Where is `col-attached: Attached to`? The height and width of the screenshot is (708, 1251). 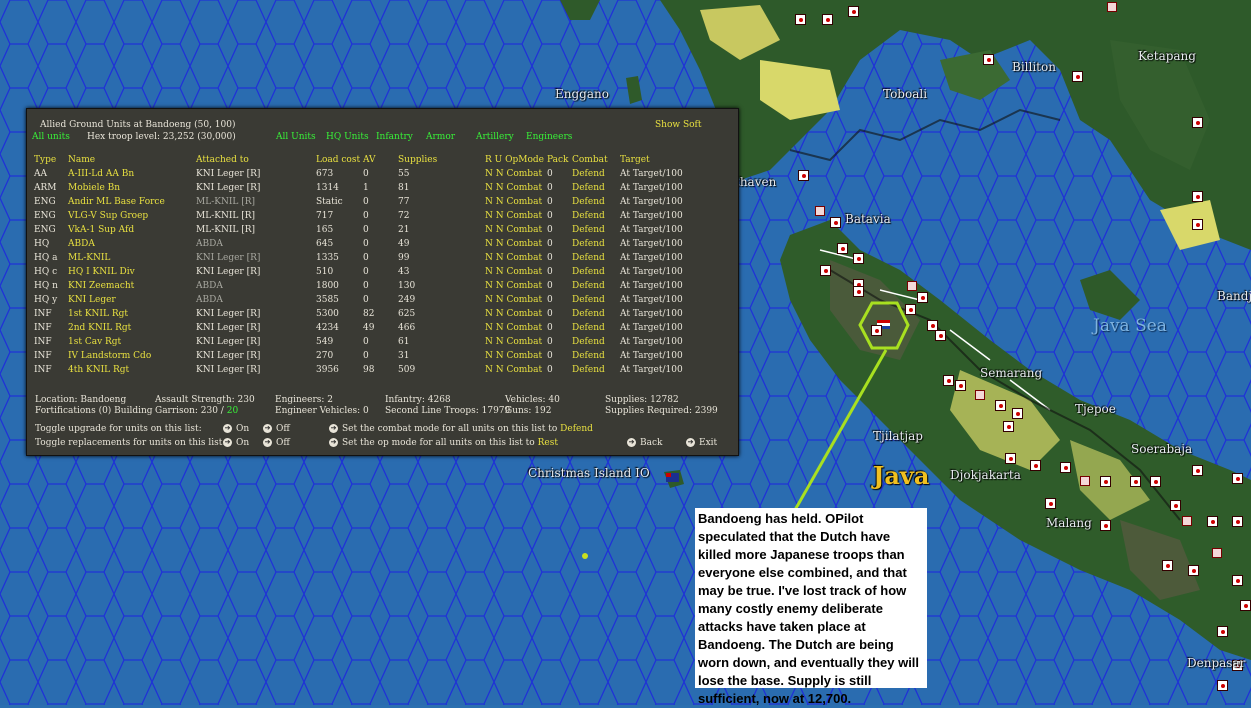 col-attached: Attached to is located at coordinates (256, 160).